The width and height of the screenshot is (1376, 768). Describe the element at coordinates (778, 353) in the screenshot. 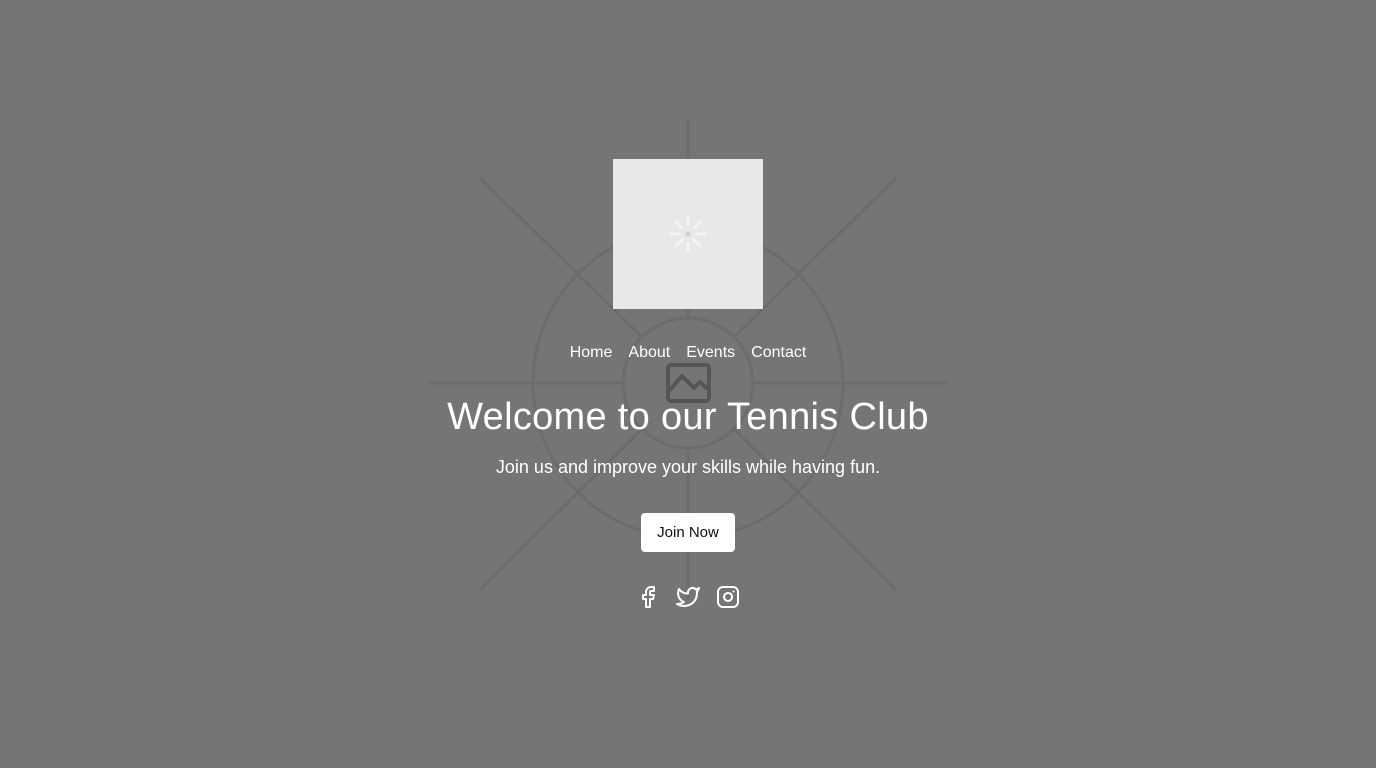

I see `nav-link-contact: Contact` at that location.